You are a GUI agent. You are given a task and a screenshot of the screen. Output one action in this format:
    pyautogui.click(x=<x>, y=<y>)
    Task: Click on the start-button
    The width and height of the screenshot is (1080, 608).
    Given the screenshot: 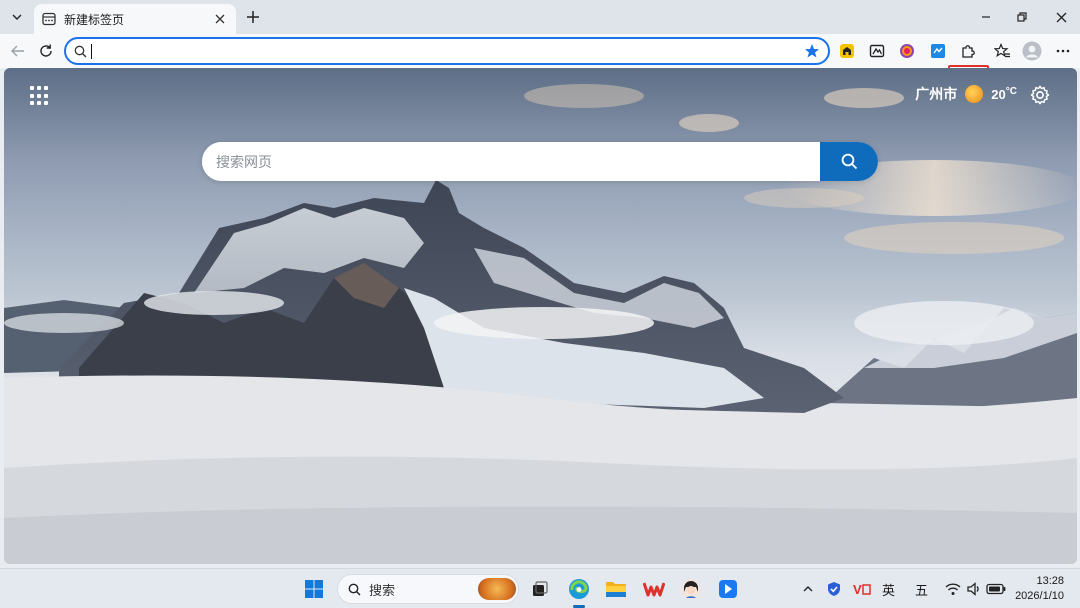 What is the action you would take?
    pyautogui.click(x=314, y=589)
    